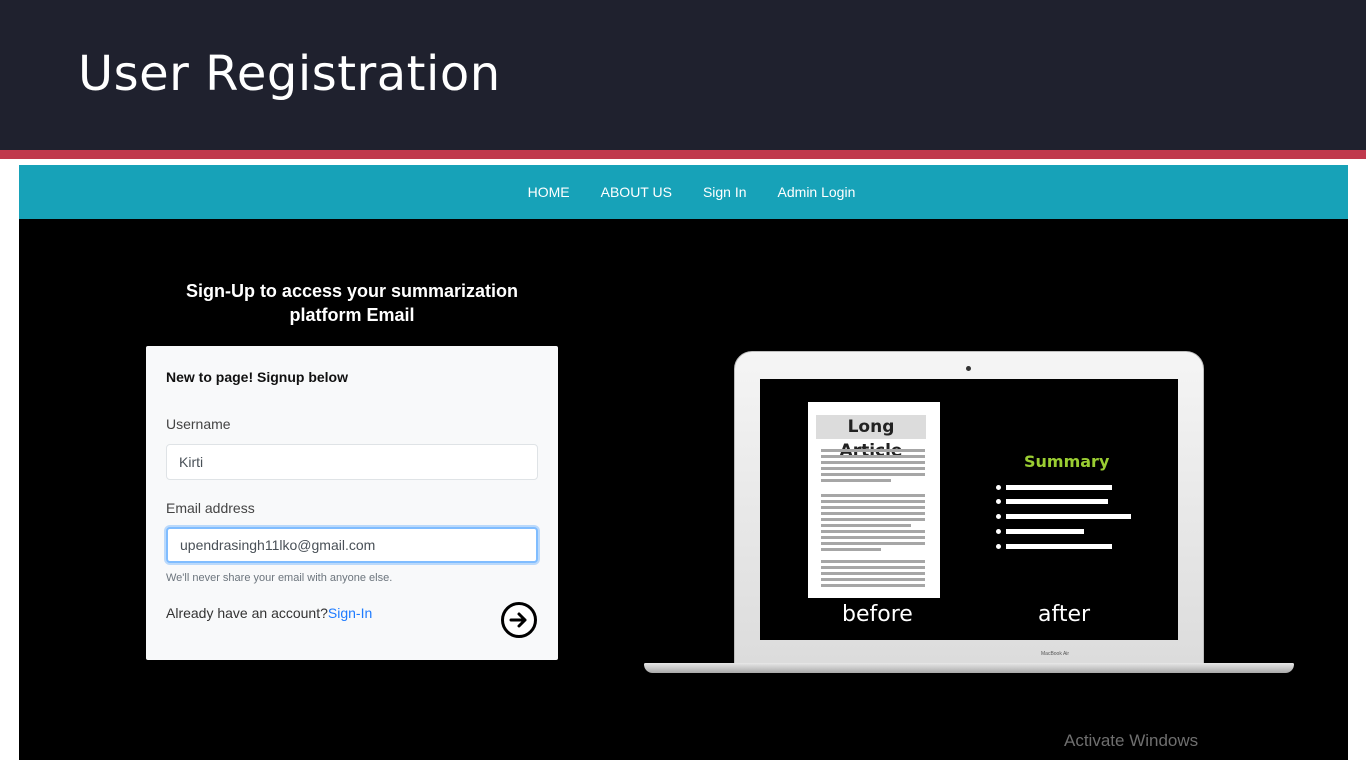 The height and width of the screenshot is (768, 1366). What do you see at coordinates (877, 614) in the screenshot?
I see `before-label: before` at bounding box center [877, 614].